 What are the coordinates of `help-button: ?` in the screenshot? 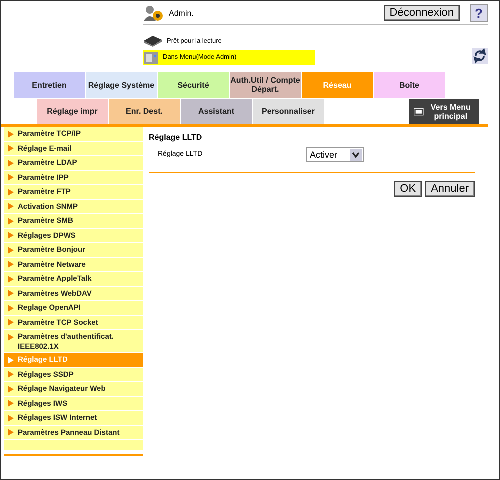 It's located at (479, 13).